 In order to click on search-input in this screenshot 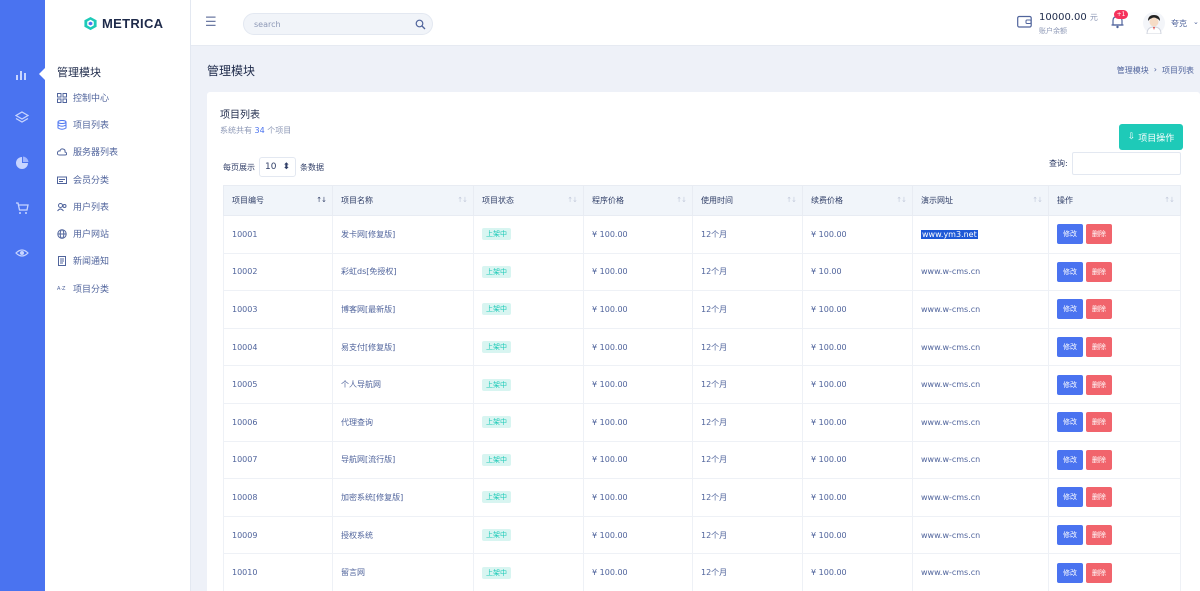, I will do `click(329, 24)`.